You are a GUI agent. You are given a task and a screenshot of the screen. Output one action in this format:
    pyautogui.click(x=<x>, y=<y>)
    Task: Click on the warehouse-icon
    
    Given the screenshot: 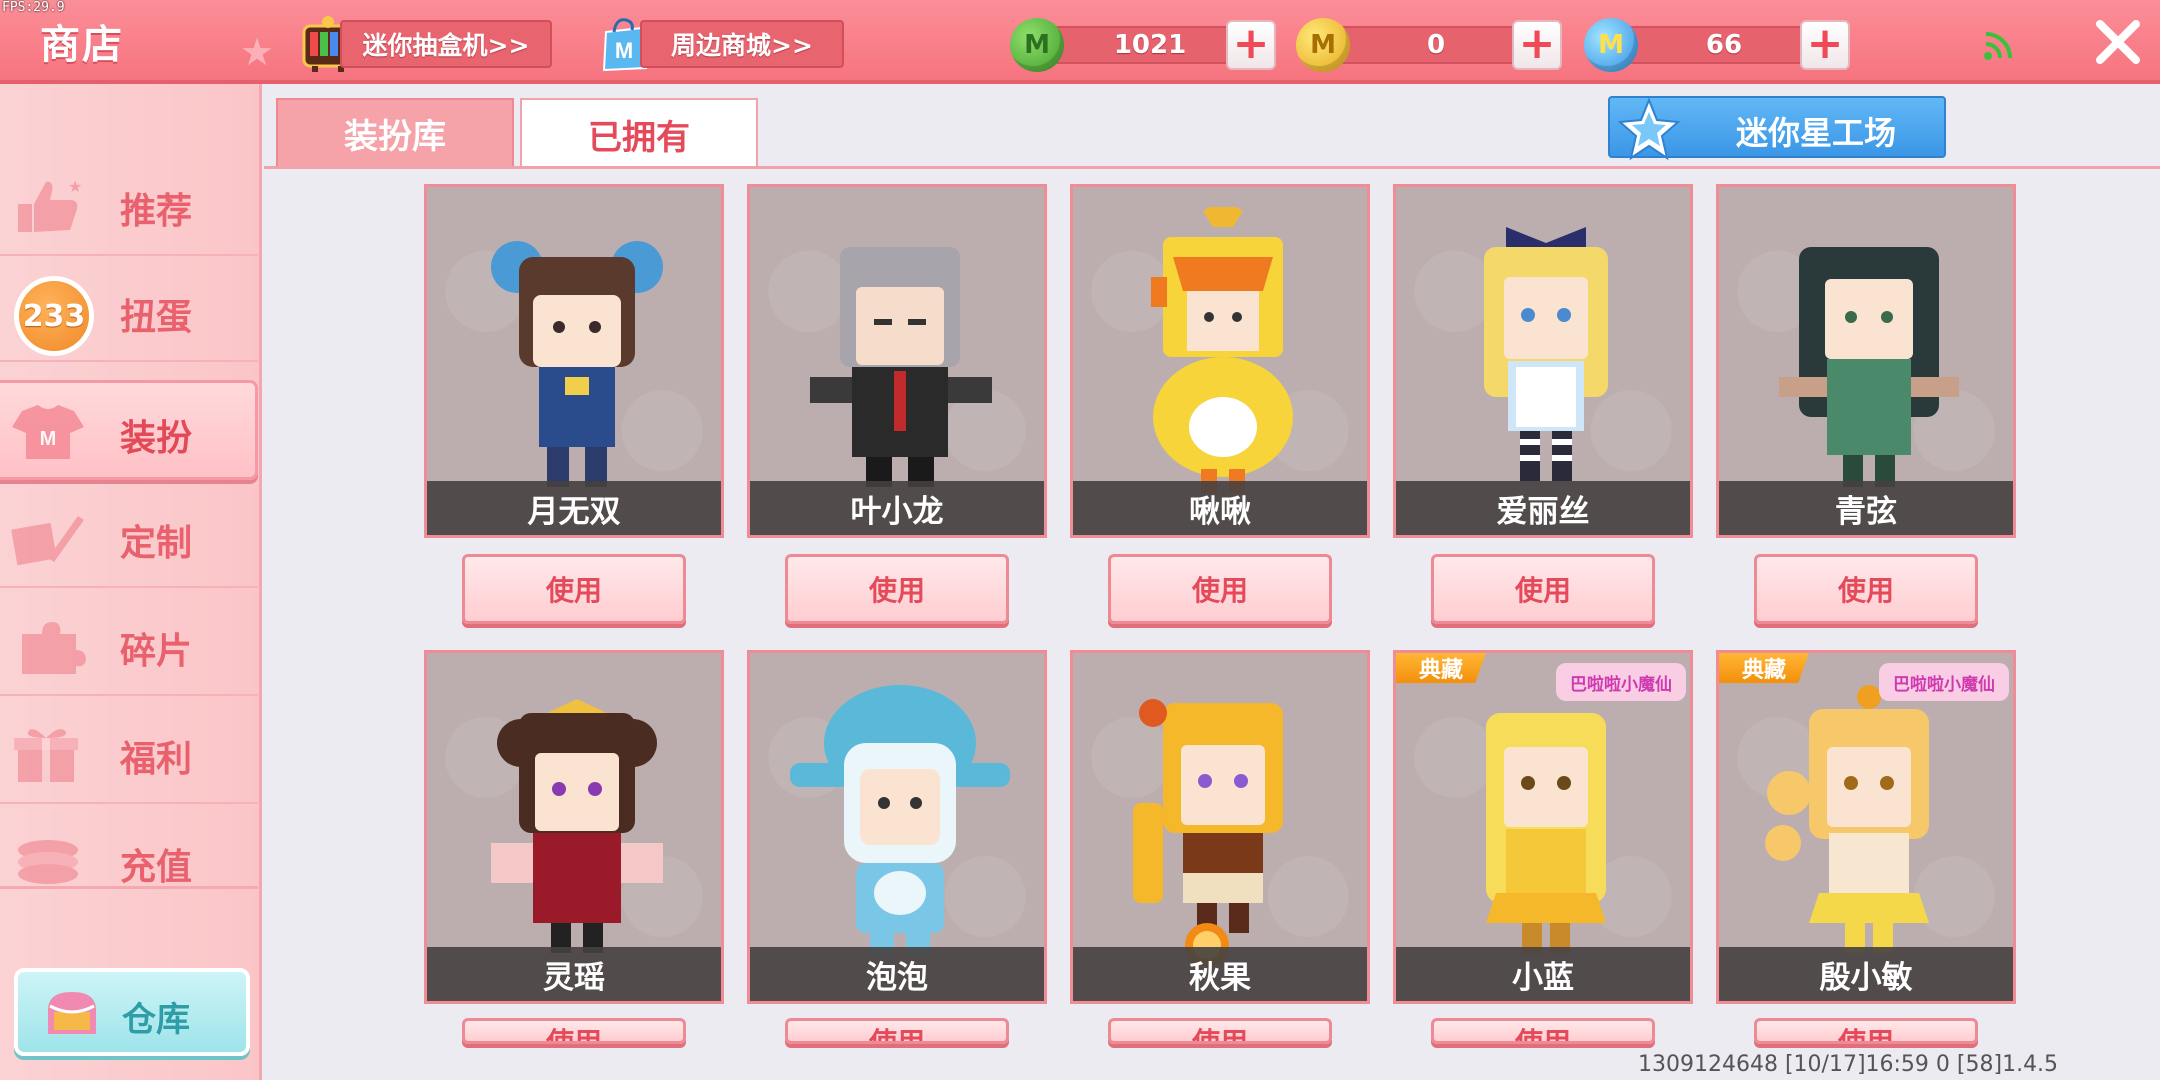 What is the action you would take?
    pyautogui.click(x=72, y=1013)
    